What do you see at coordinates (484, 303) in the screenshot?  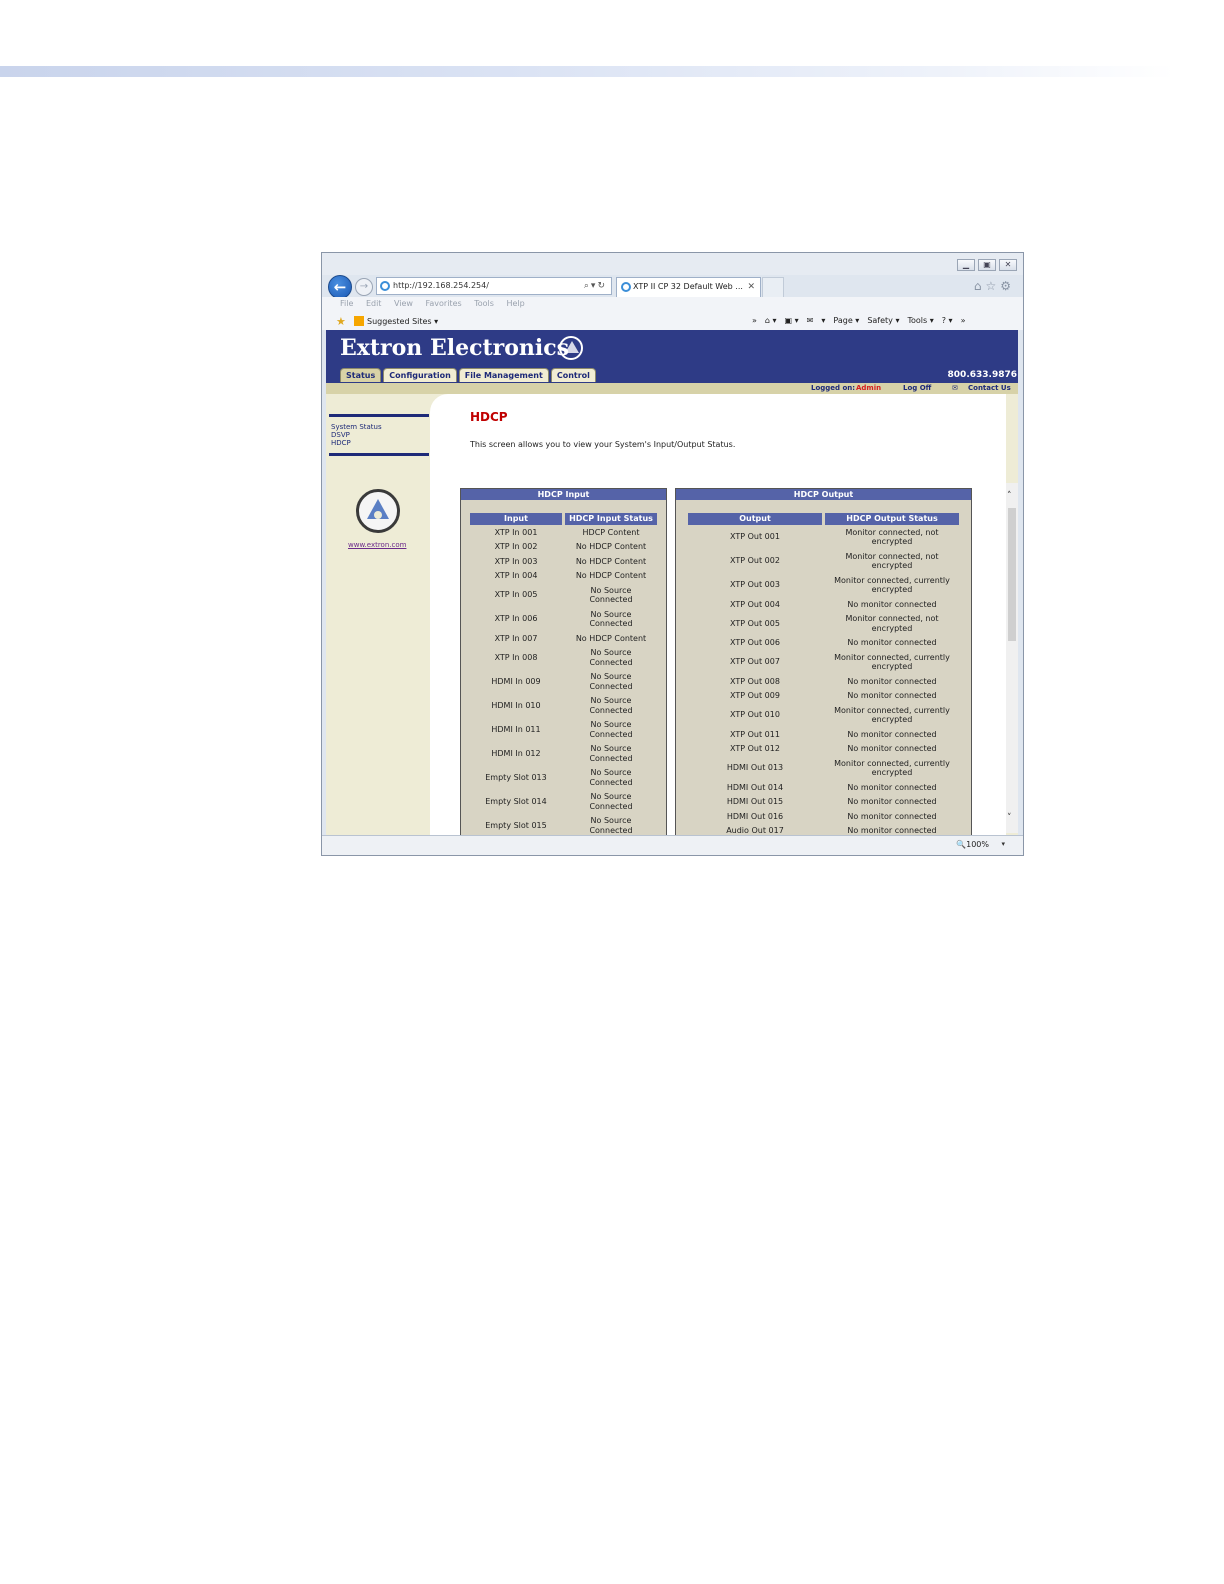 I see `menu-tools: Tools` at bounding box center [484, 303].